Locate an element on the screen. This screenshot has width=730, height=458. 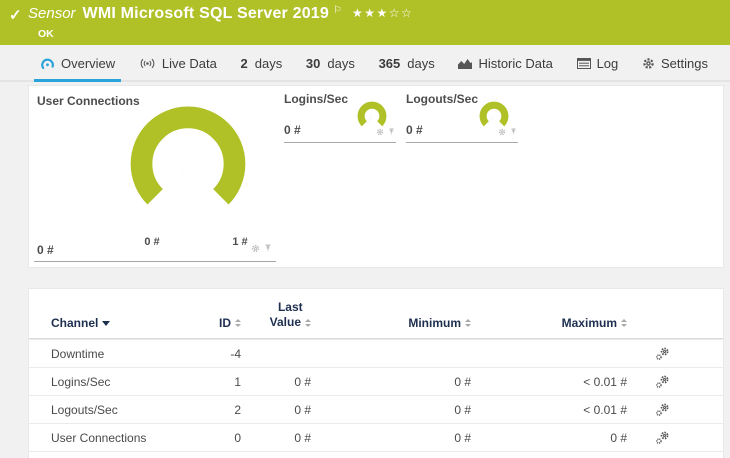
column-header-id: ID is located at coordinates (221, 323).